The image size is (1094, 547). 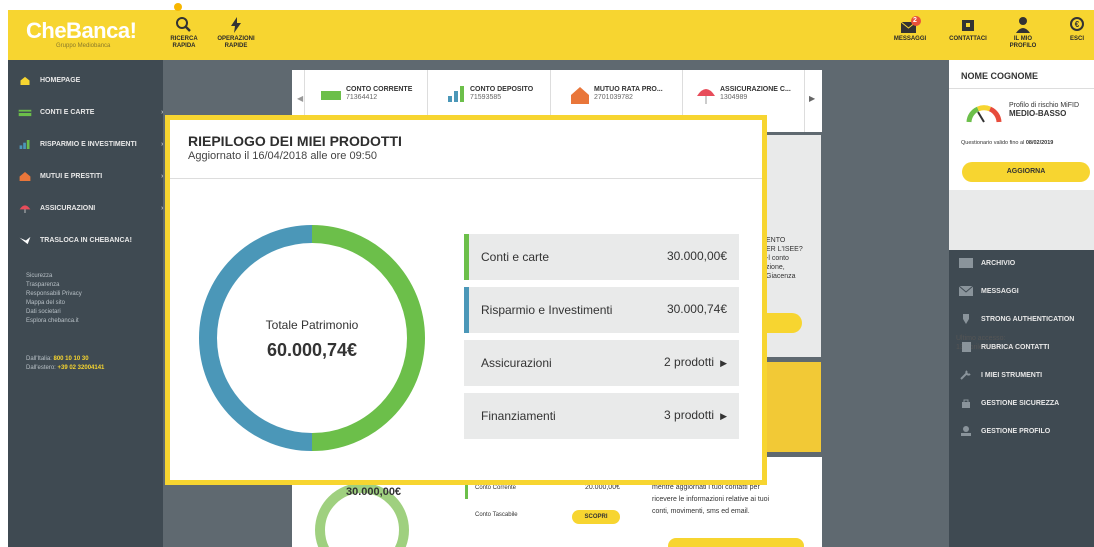 I want to click on carousel-item-mutuo: MUTUO RATA PRO... 2701039782, so click(x=628, y=94).